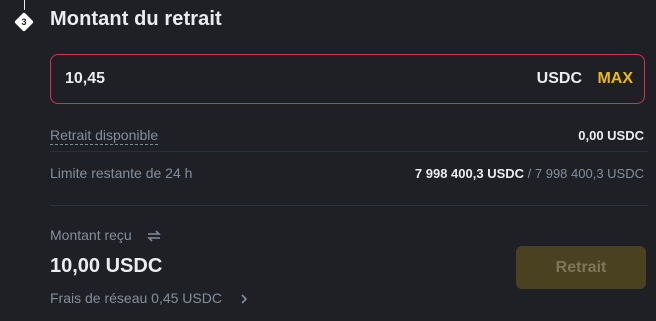 The image size is (656, 321). I want to click on amount-unit-label: USDC, so click(559, 78).